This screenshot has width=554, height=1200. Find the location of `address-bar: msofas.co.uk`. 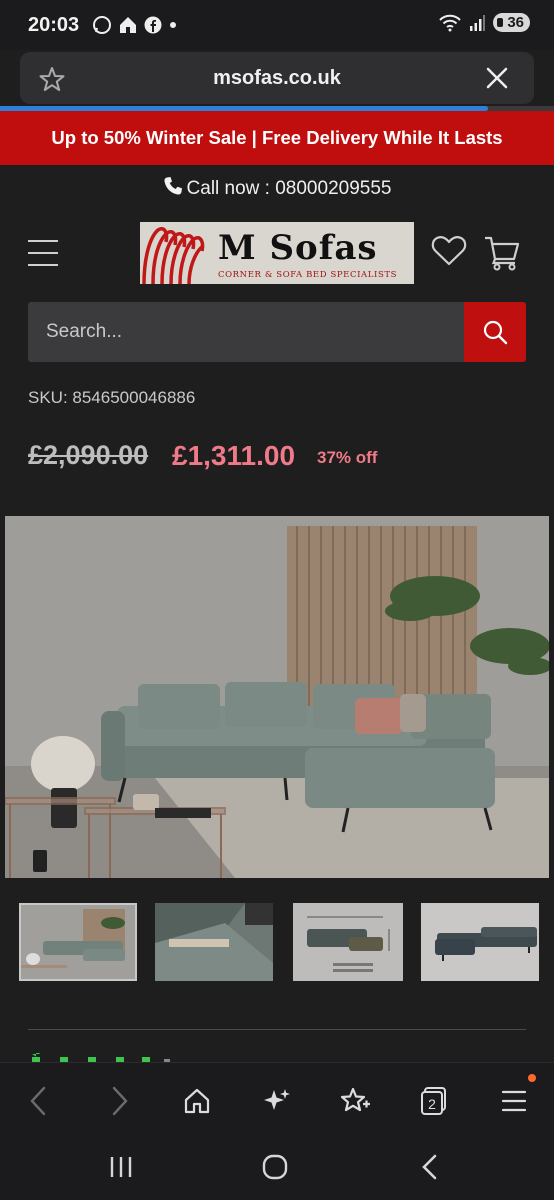

address-bar: msofas.co.uk is located at coordinates (277, 78).